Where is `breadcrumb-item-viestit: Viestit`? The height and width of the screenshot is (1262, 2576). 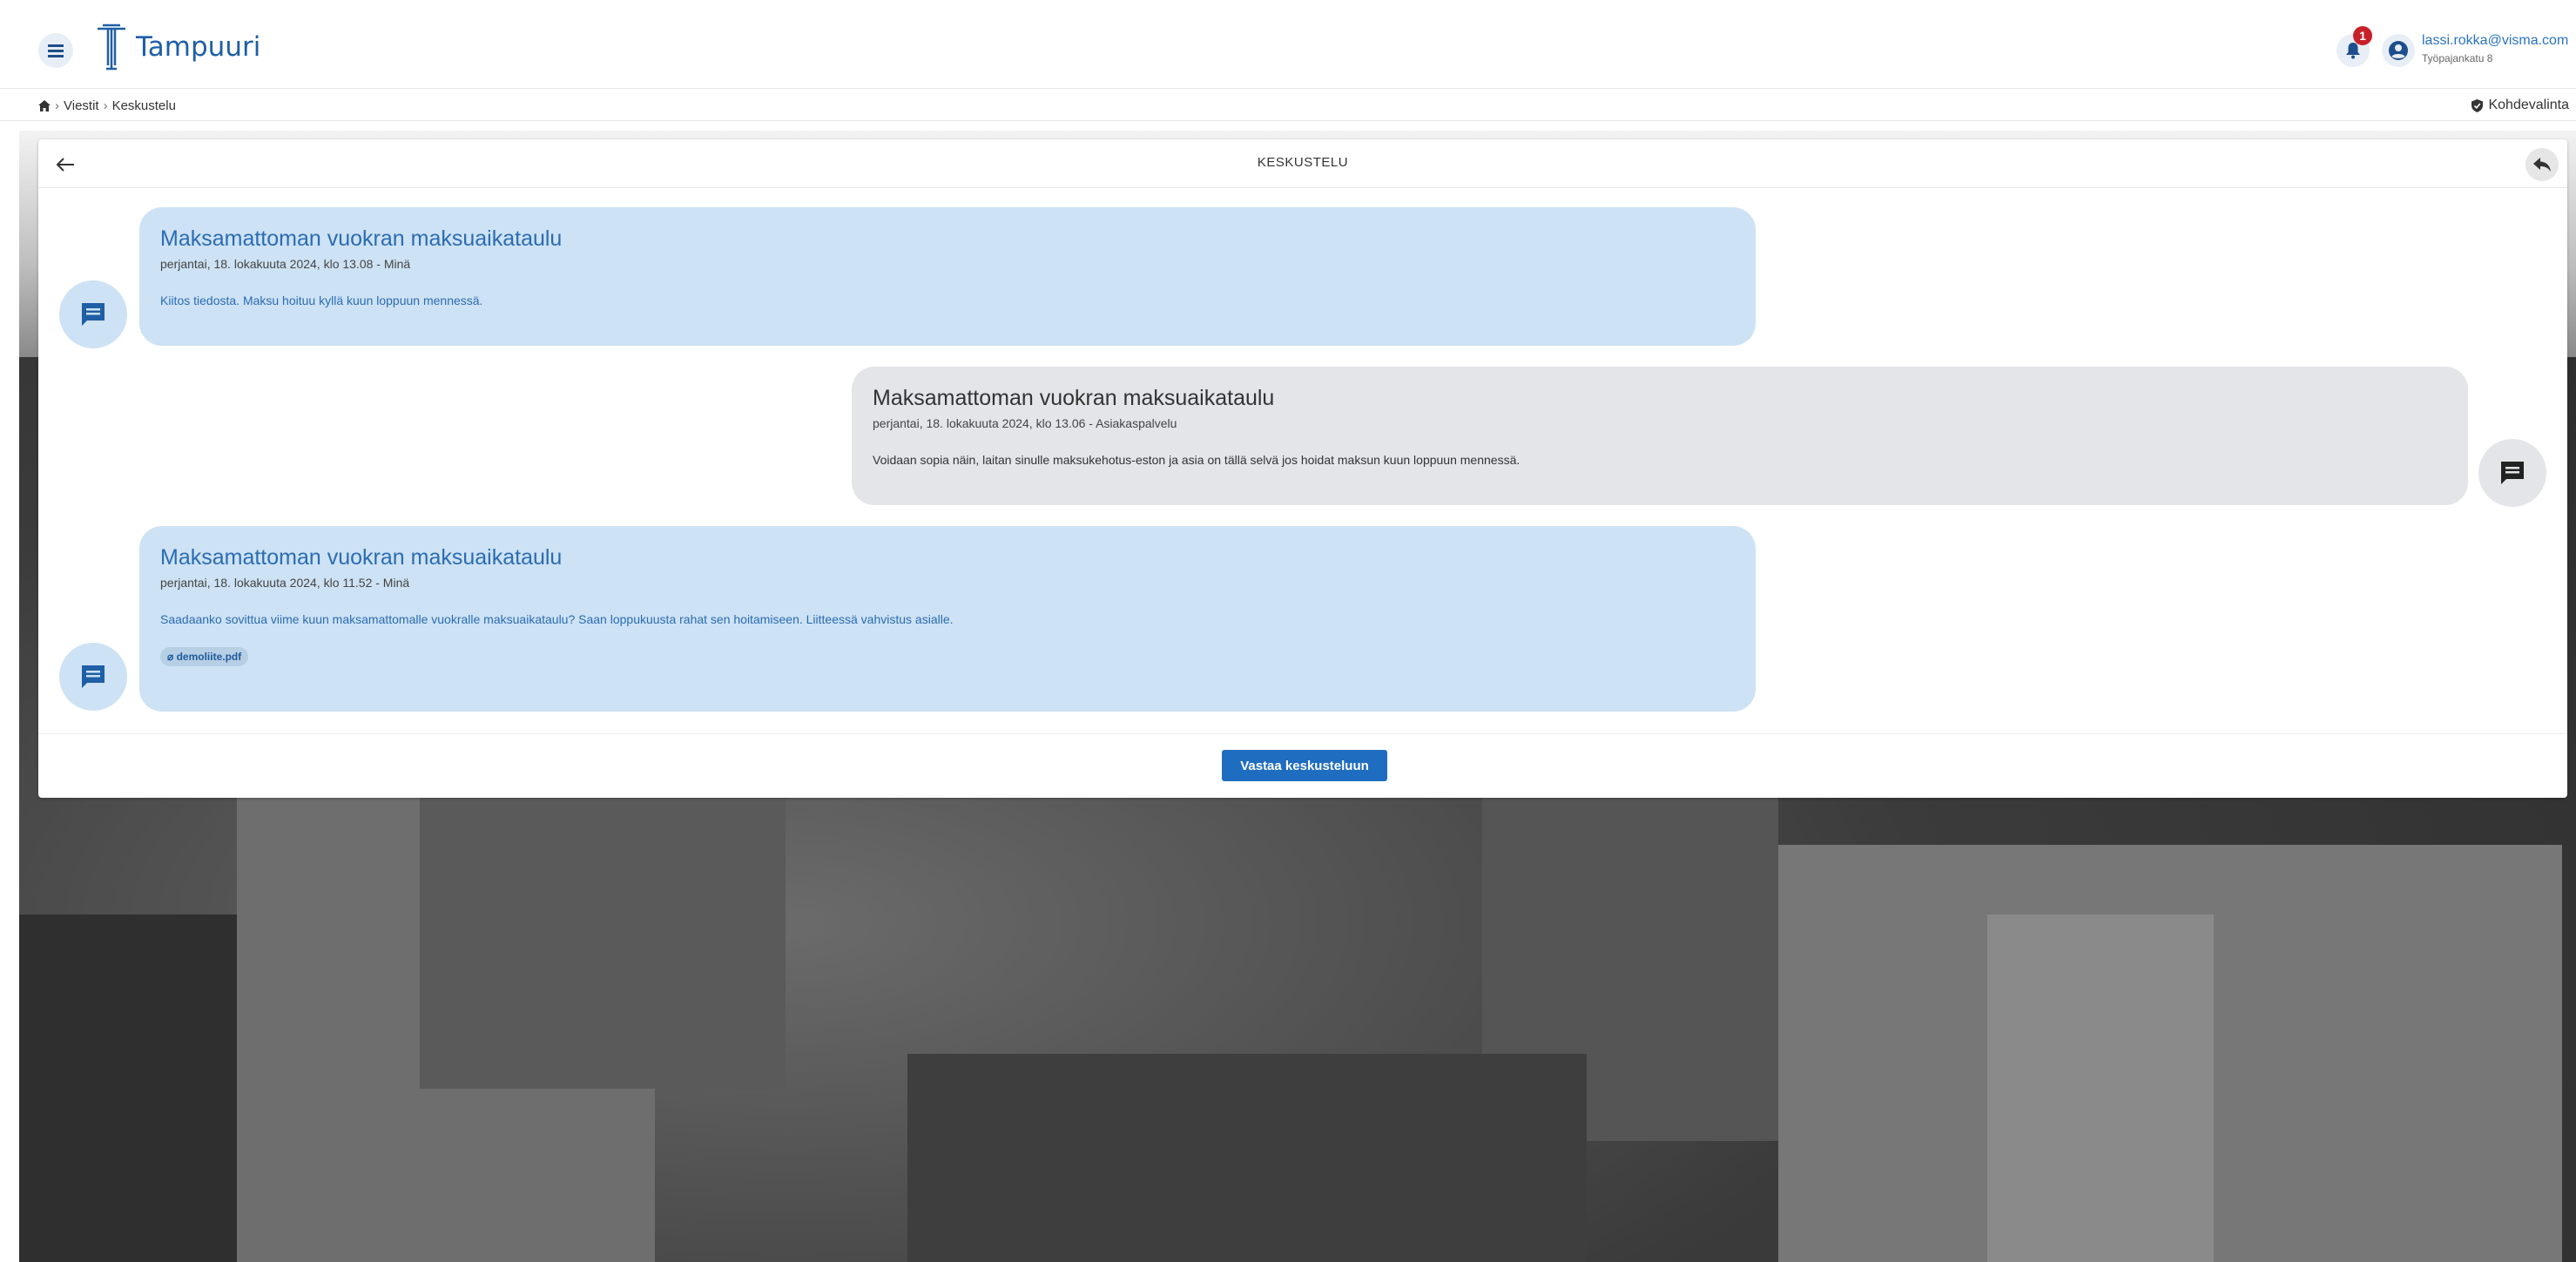
breadcrumb-item-viestit: Viestit is located at coordinates (81, 105).